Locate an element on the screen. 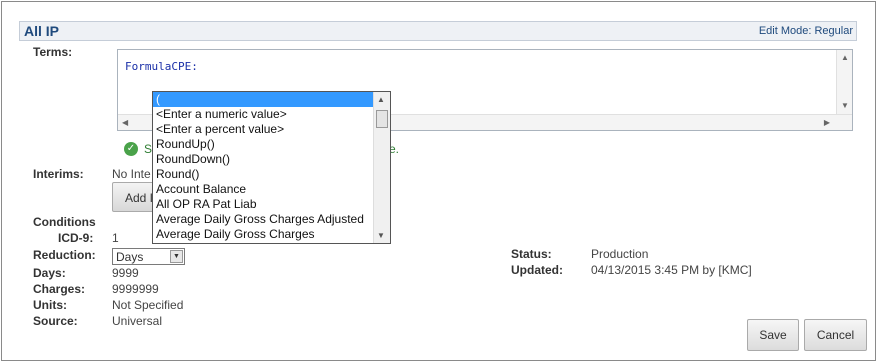 This screenshot has width=877, height=362. reduction-select-value: Days is located at coordinates (130, 257).